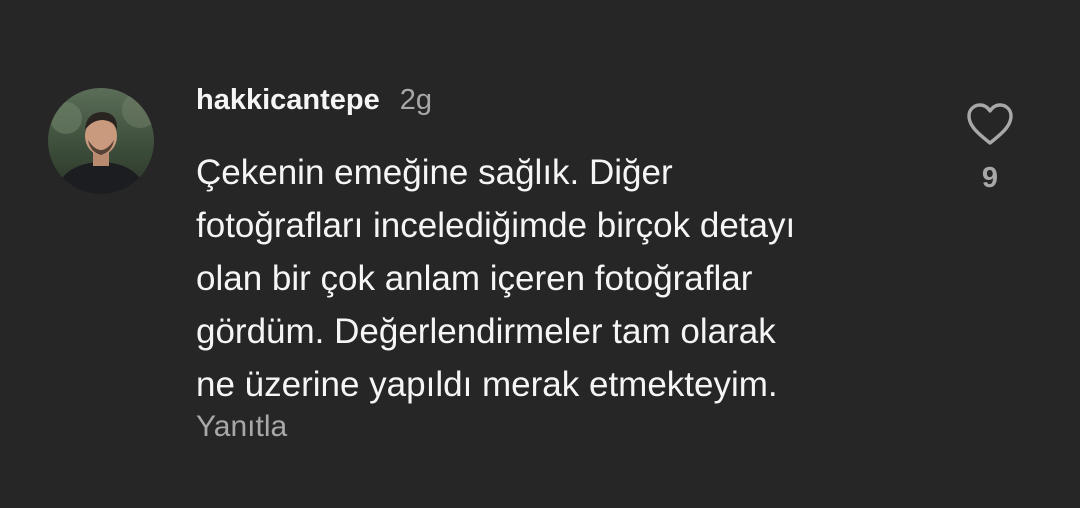  What do you see at coordinates (288, 100) in the screenshot?
I see `username: hakkicantepe` at bounding box center [288, 100].